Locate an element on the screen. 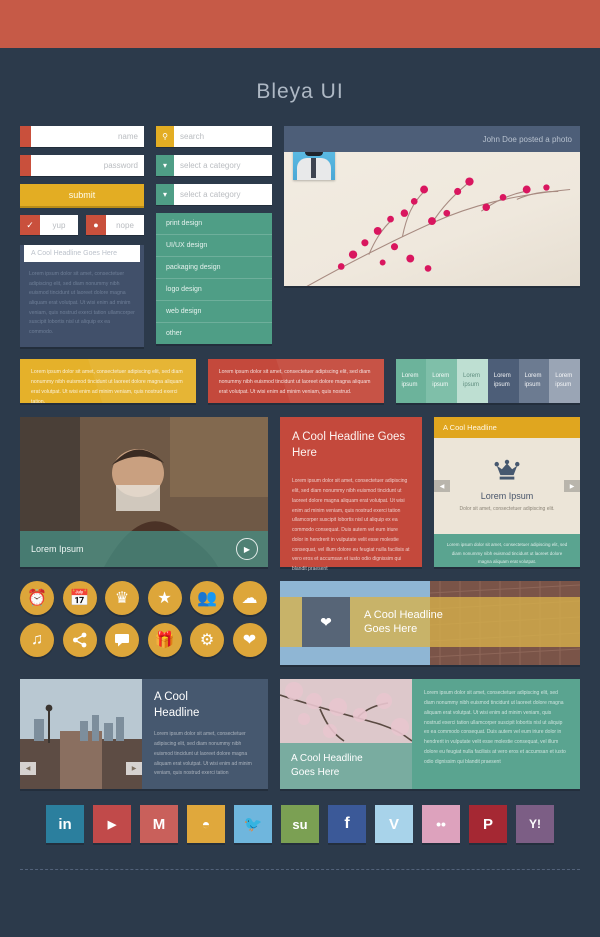 The width and height of the screenshot is (600, 937). category-select-open-value: select a category is located at coordinates (223, 194).